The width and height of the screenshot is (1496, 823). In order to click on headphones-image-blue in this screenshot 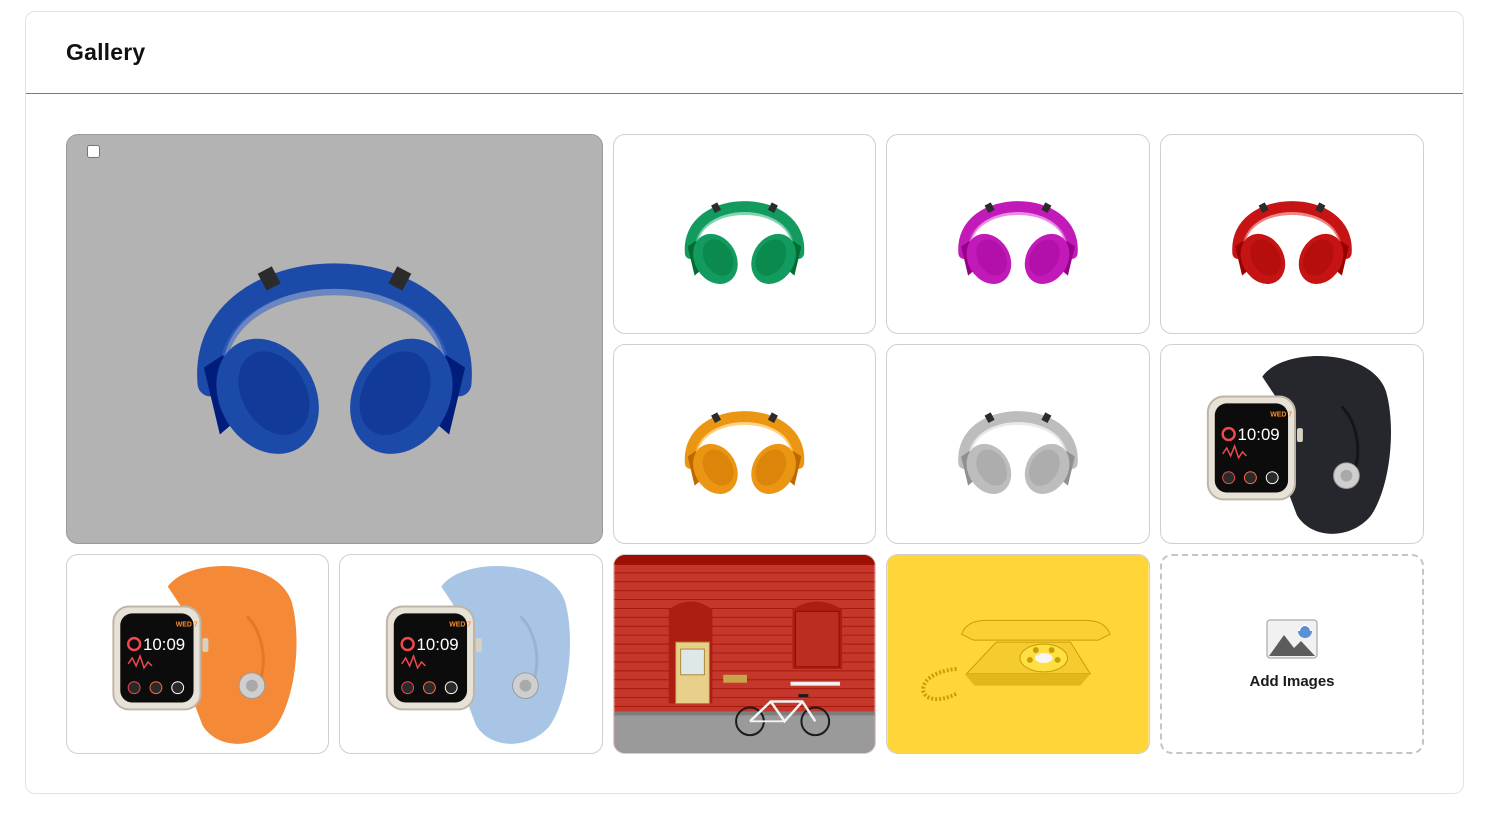, I will do `click(334, 358)`.